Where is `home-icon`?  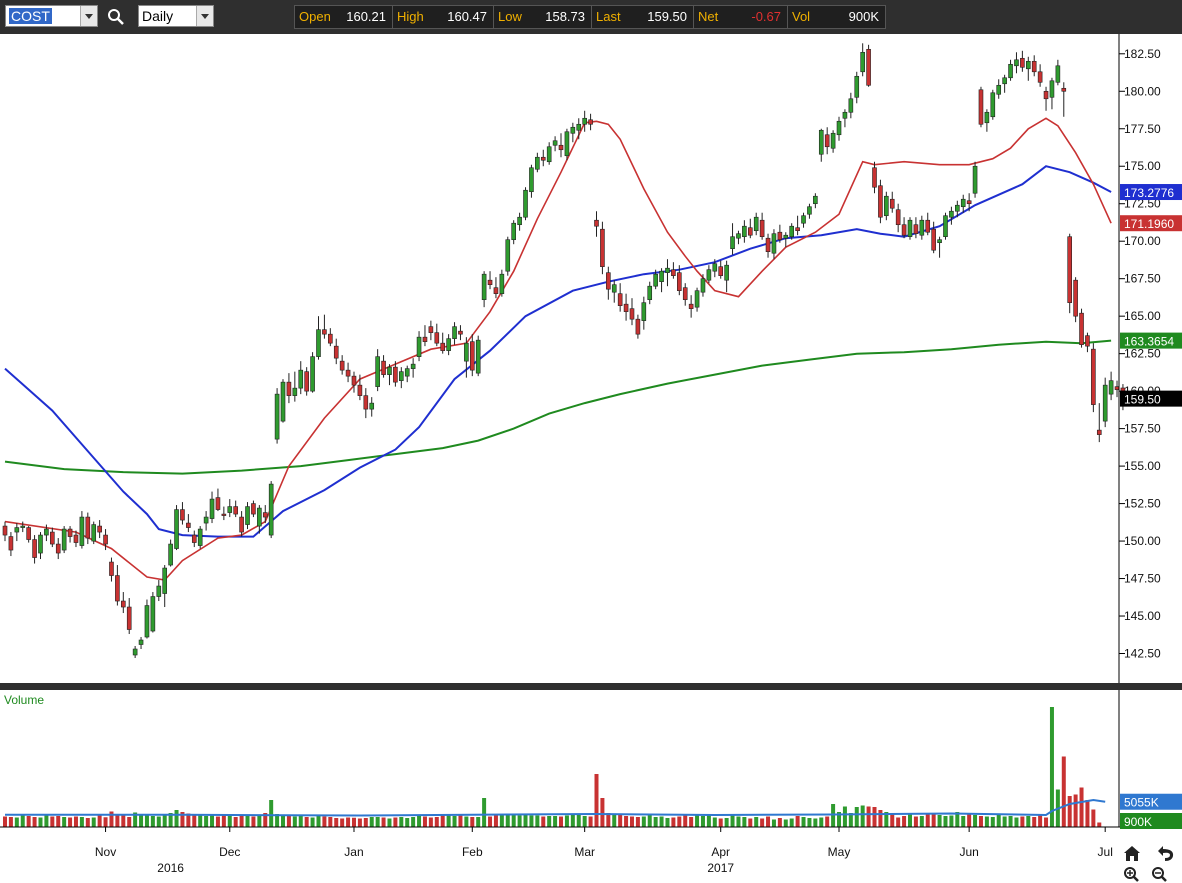 home-icon is located at coordinates (1132, 853).